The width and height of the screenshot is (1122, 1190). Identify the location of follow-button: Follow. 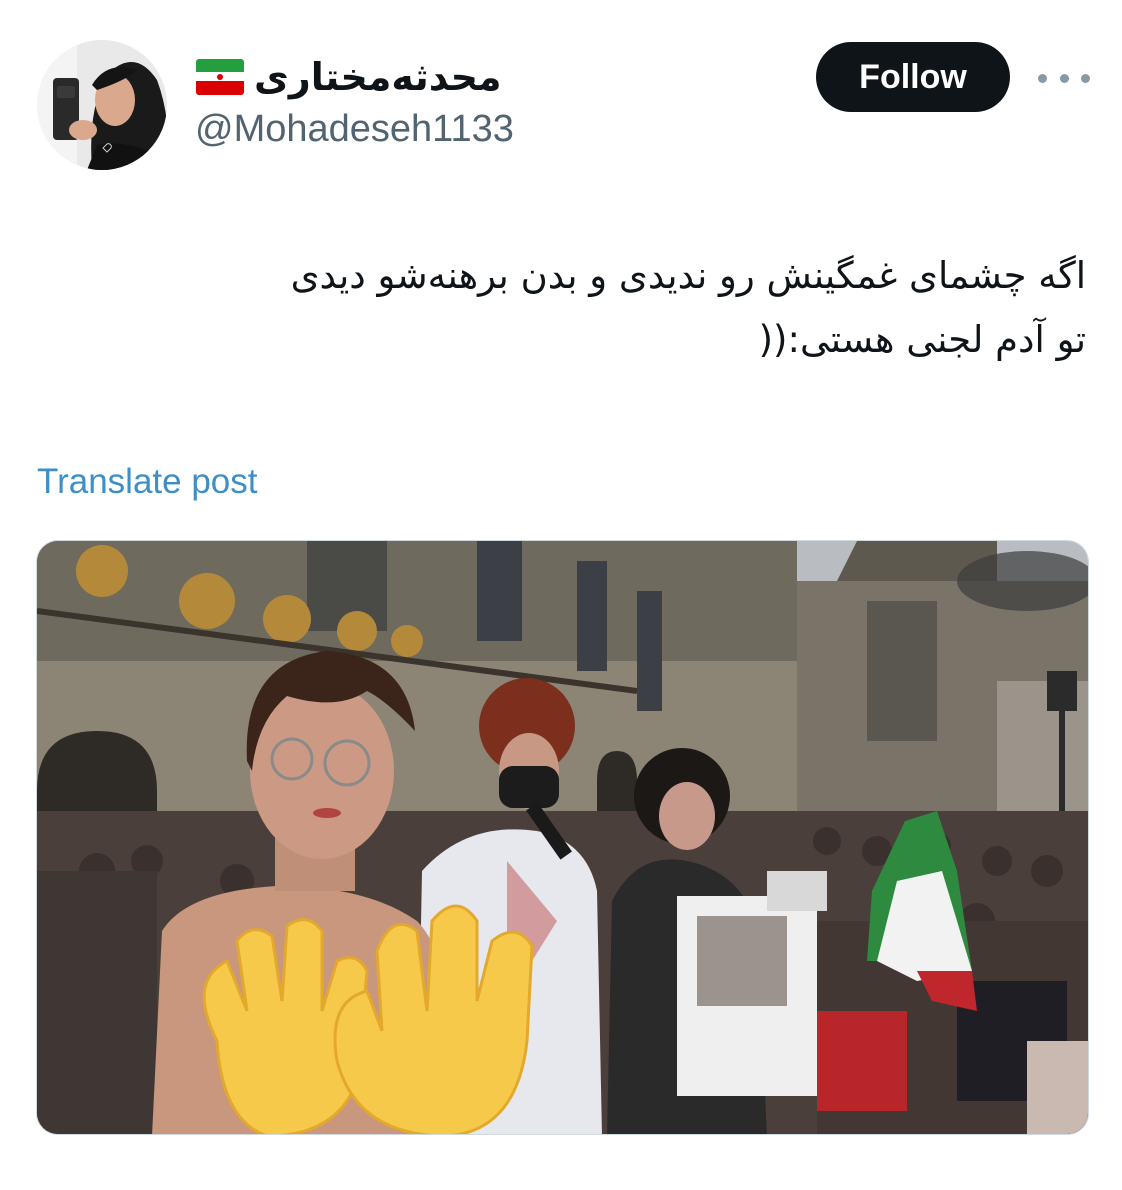
(913, 77).